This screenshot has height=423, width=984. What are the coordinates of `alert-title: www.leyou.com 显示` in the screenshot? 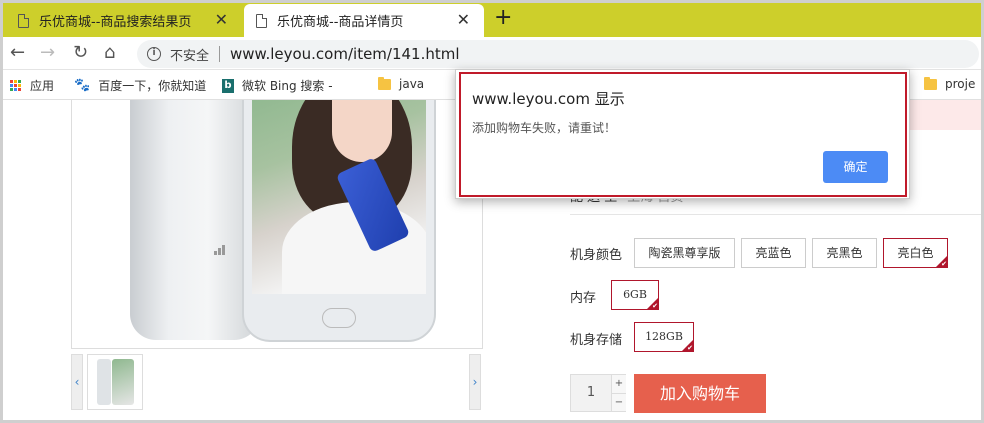 It's located at (548, 99).